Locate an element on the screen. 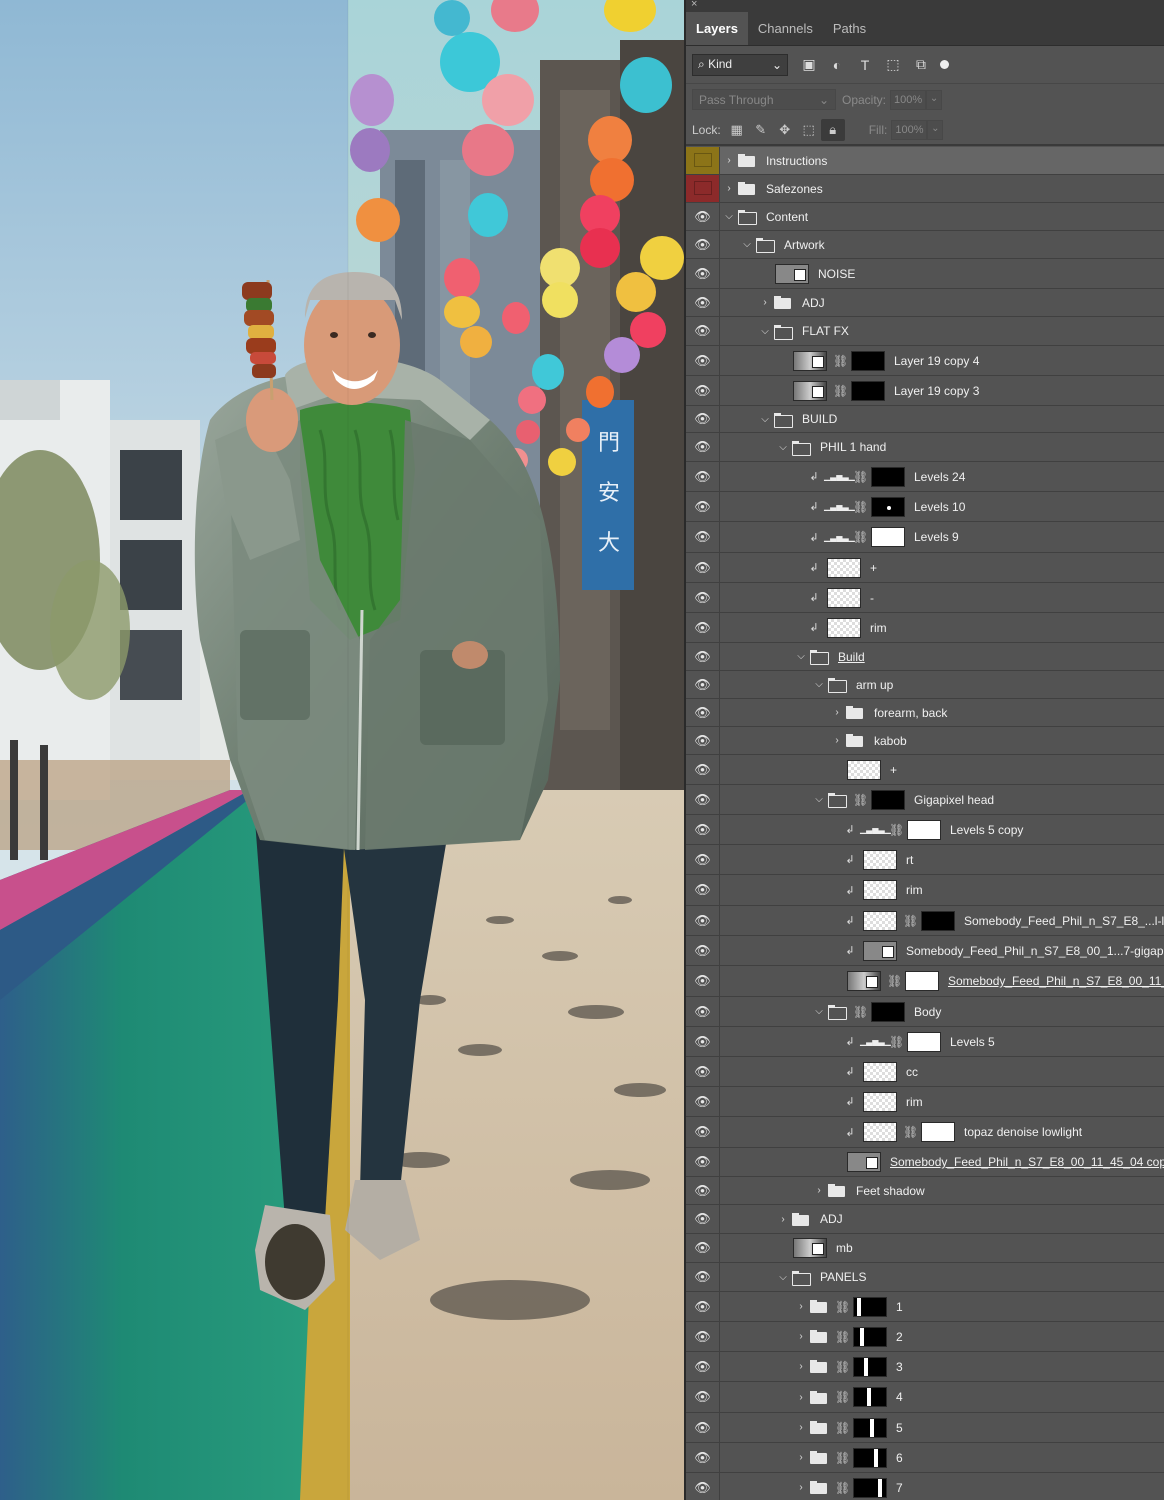  layer-row: 👁︎ ⛓ Layer 19 copy 3 is located at coordinates (925, 391).